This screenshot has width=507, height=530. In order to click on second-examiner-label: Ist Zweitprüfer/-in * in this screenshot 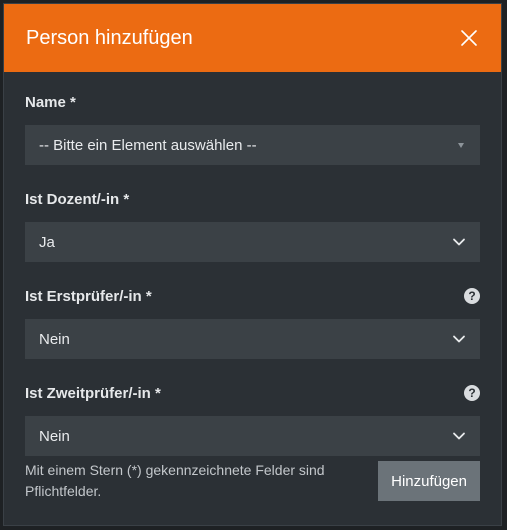, I will do `click(93, 393)`.